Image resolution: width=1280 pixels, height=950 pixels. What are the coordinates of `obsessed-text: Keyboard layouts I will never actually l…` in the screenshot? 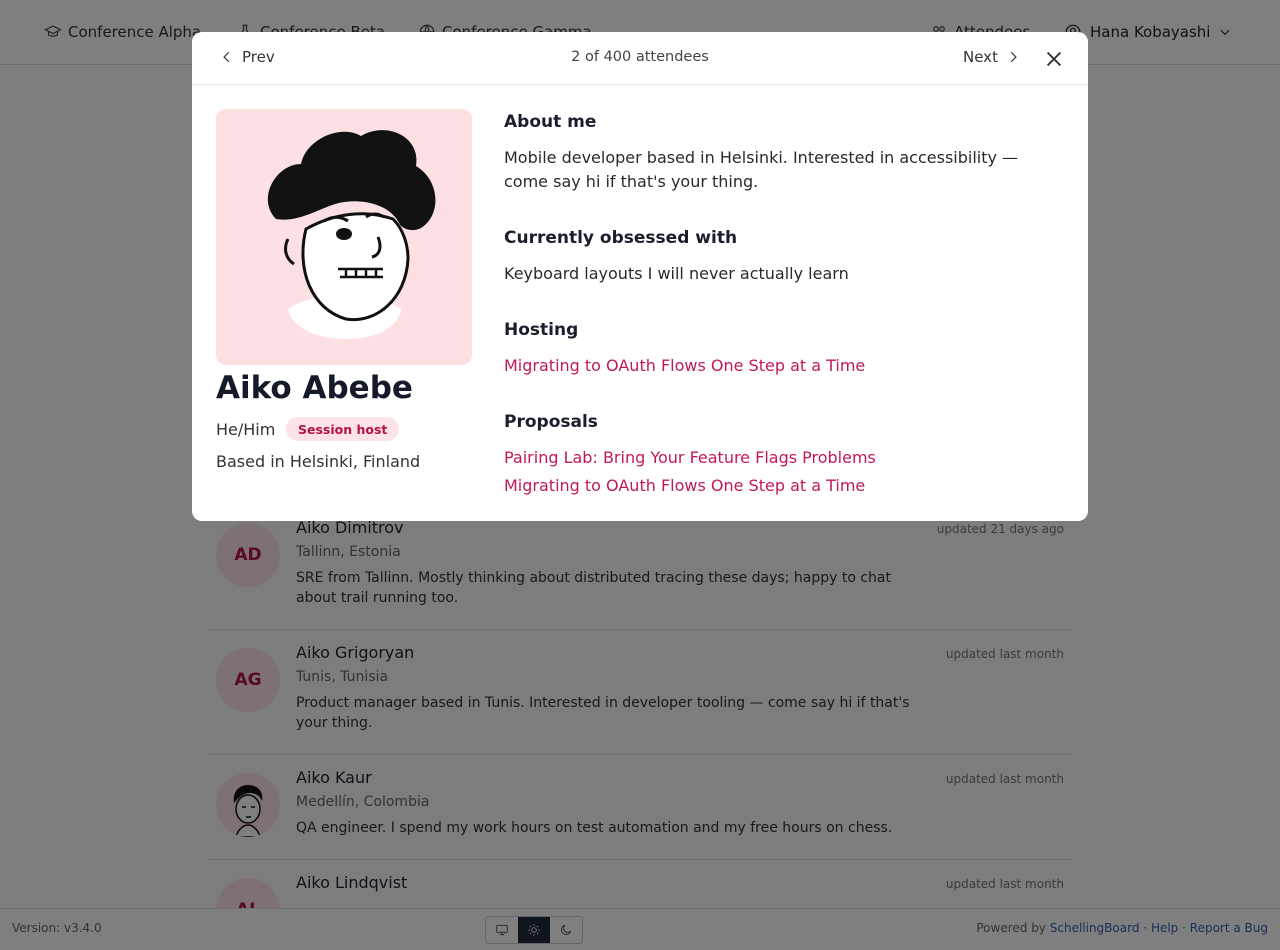 It's located at (676, 273).